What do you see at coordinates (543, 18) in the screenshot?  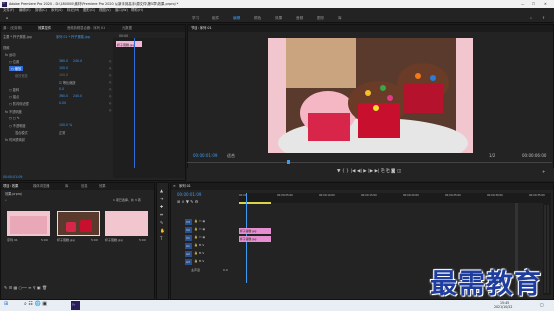 I see `share-icon: ⇪` at bounding box center [543, 18].